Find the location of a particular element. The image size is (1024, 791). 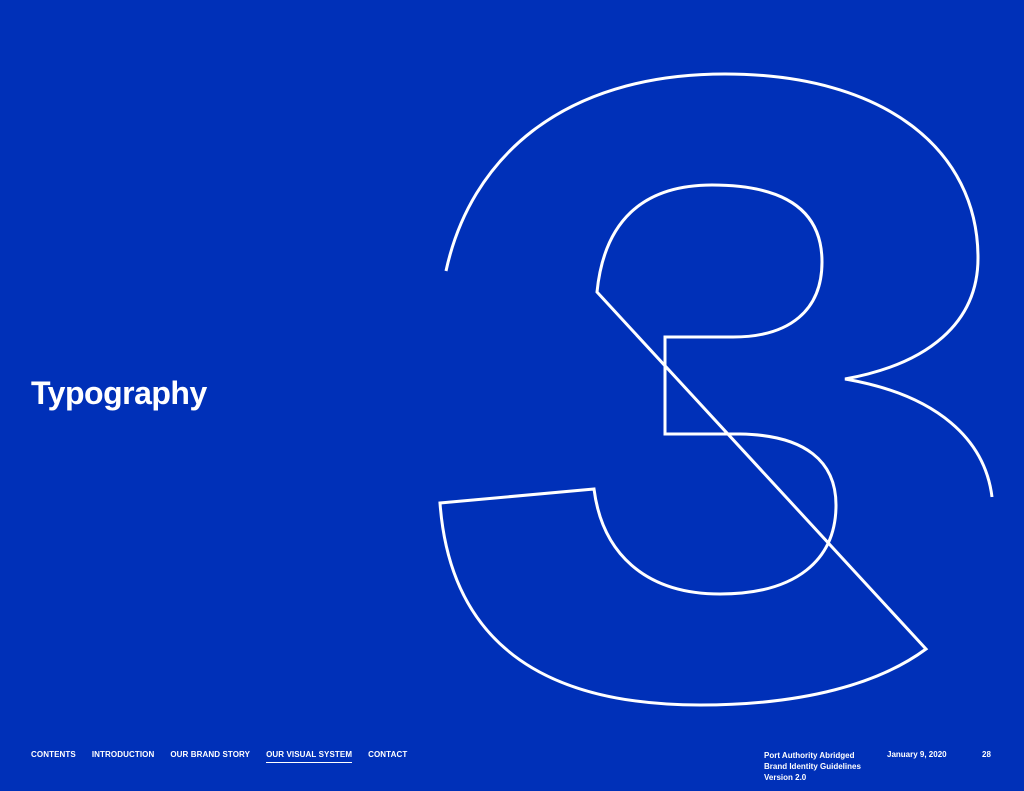

doc-title-line2: Brand Identity Guidelines is located at coordinates (812, 766).